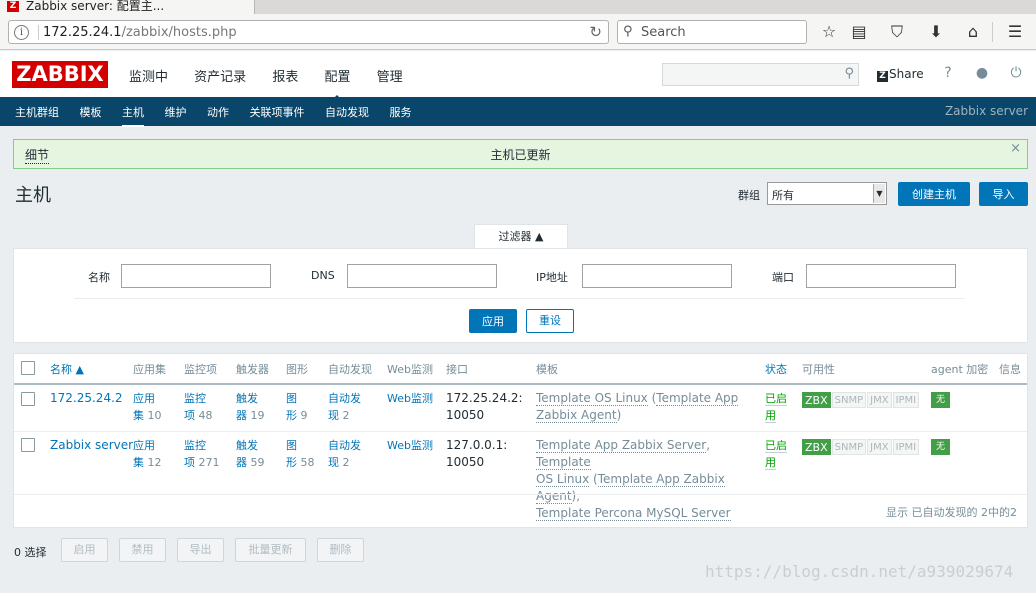  What do you see at coordinates (67, 369) in the screenshot?
I see `header-name: 名称 ▲` at bounding box center [67, 369].